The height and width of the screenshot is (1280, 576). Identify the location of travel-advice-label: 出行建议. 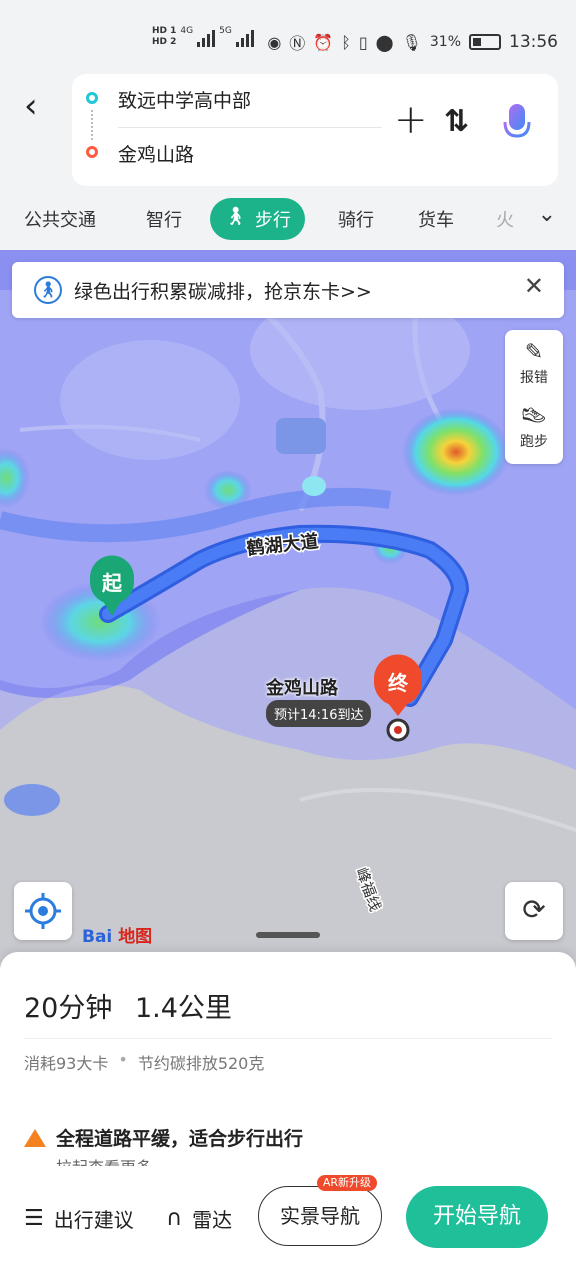
(93, 1220).